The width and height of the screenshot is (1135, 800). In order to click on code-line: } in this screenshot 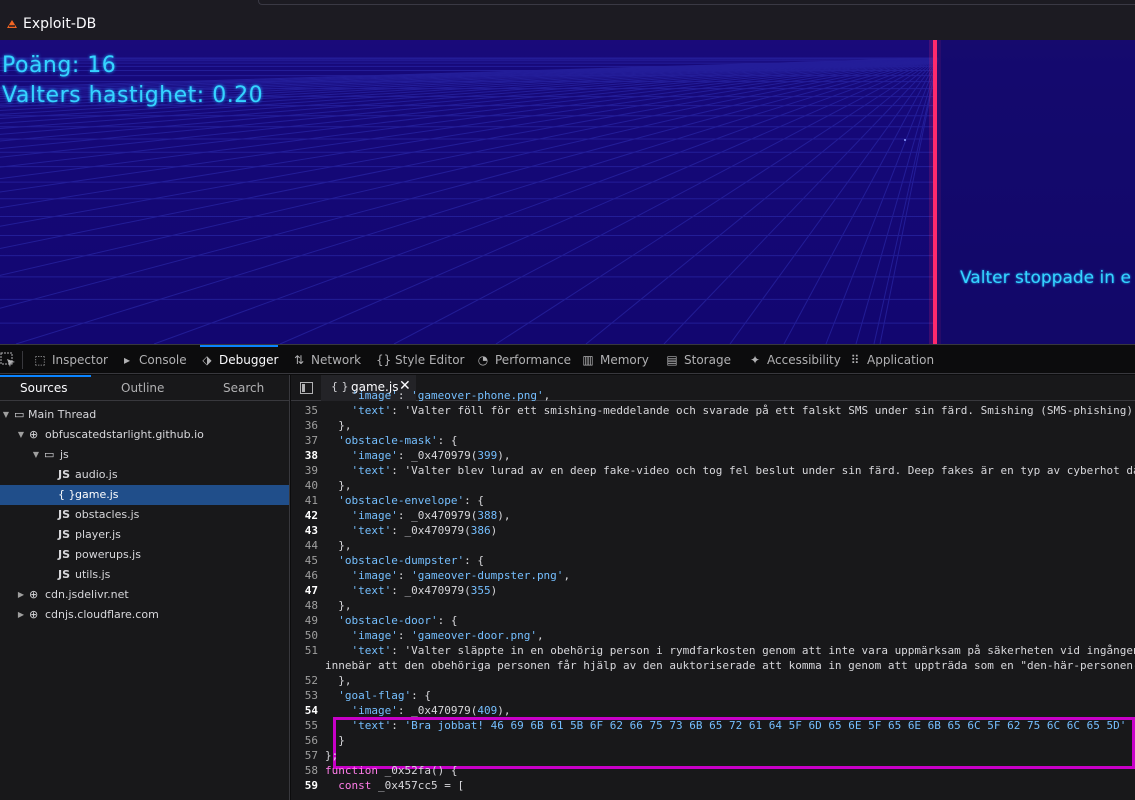, I will do `click(335, 740)`.